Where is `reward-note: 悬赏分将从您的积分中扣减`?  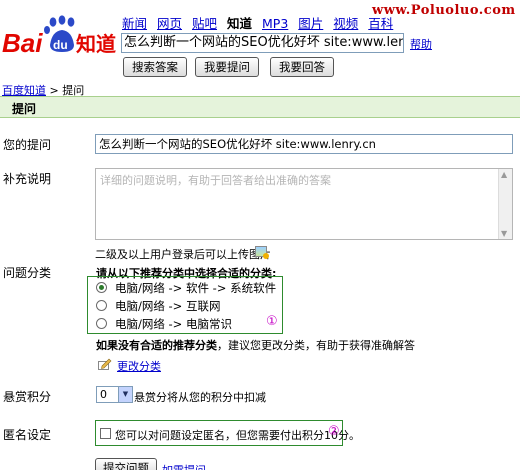
reward-note: 悬赏分将从您的积分中扣减 is located at coordinates (200, 397).